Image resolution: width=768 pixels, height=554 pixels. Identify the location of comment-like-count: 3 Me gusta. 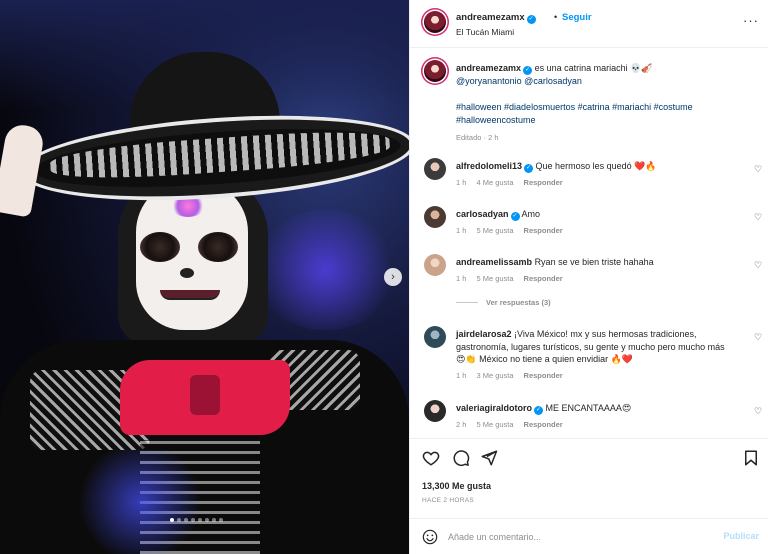
(494, 375).